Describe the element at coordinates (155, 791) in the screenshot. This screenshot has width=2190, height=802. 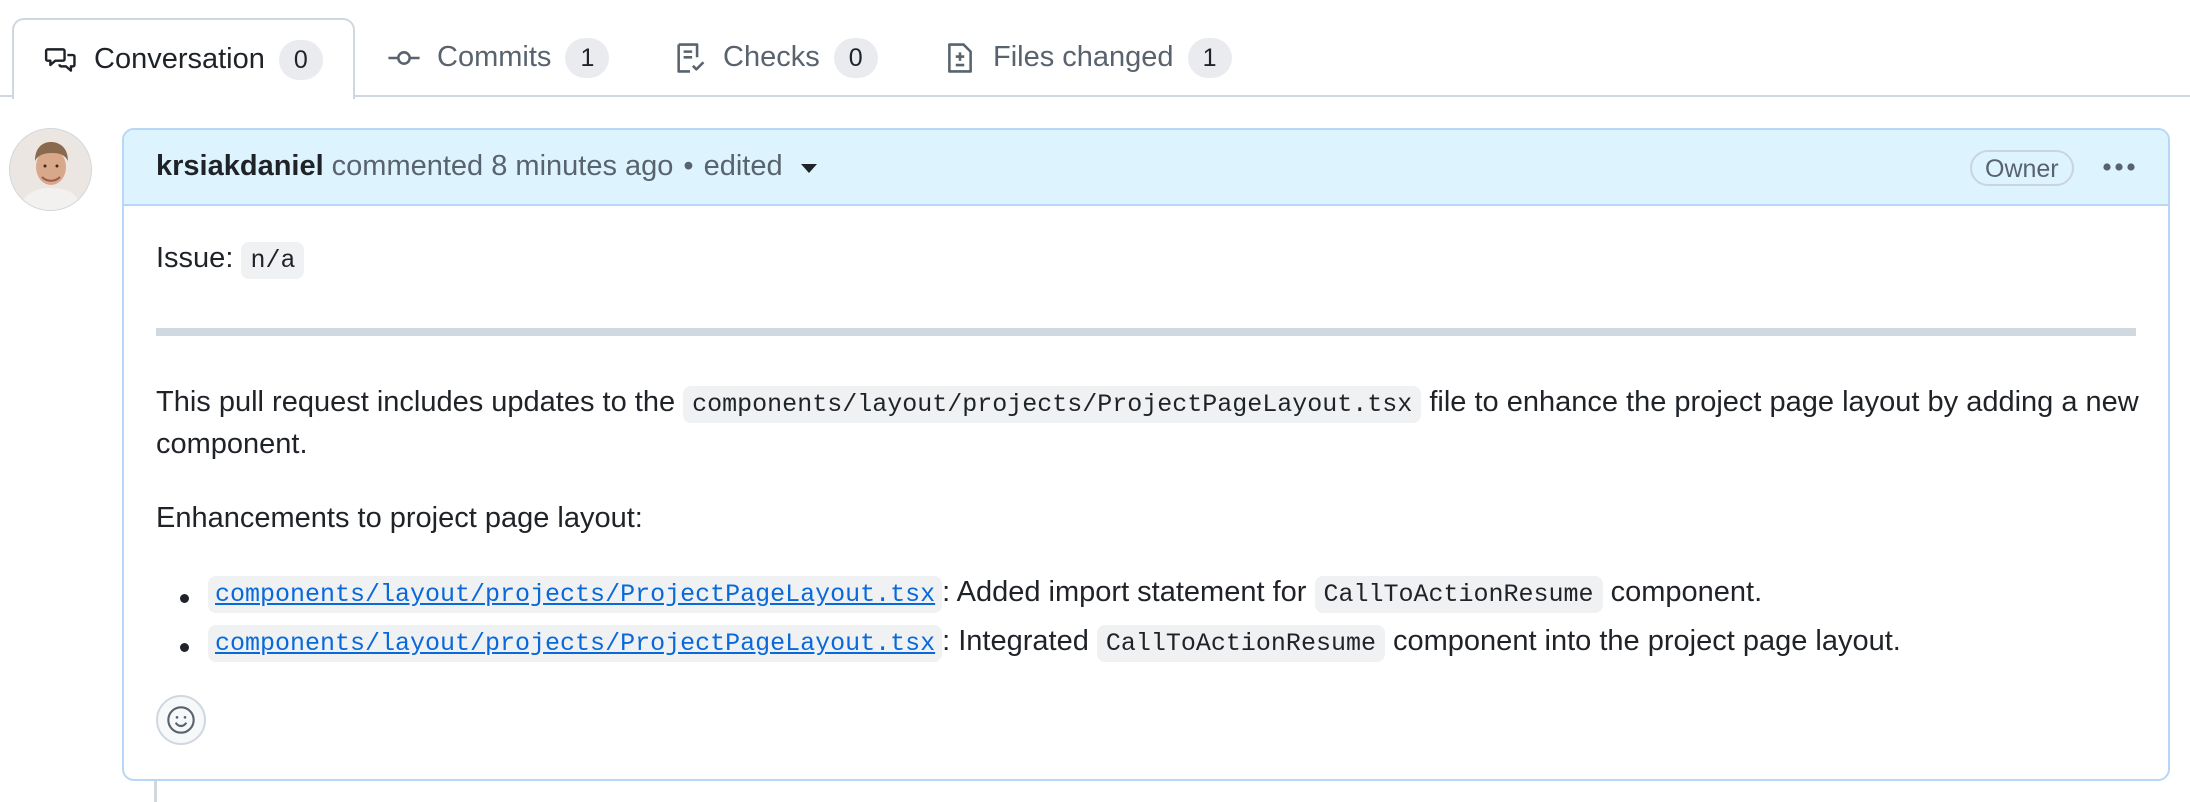
I see `timeline-connector` at that location.